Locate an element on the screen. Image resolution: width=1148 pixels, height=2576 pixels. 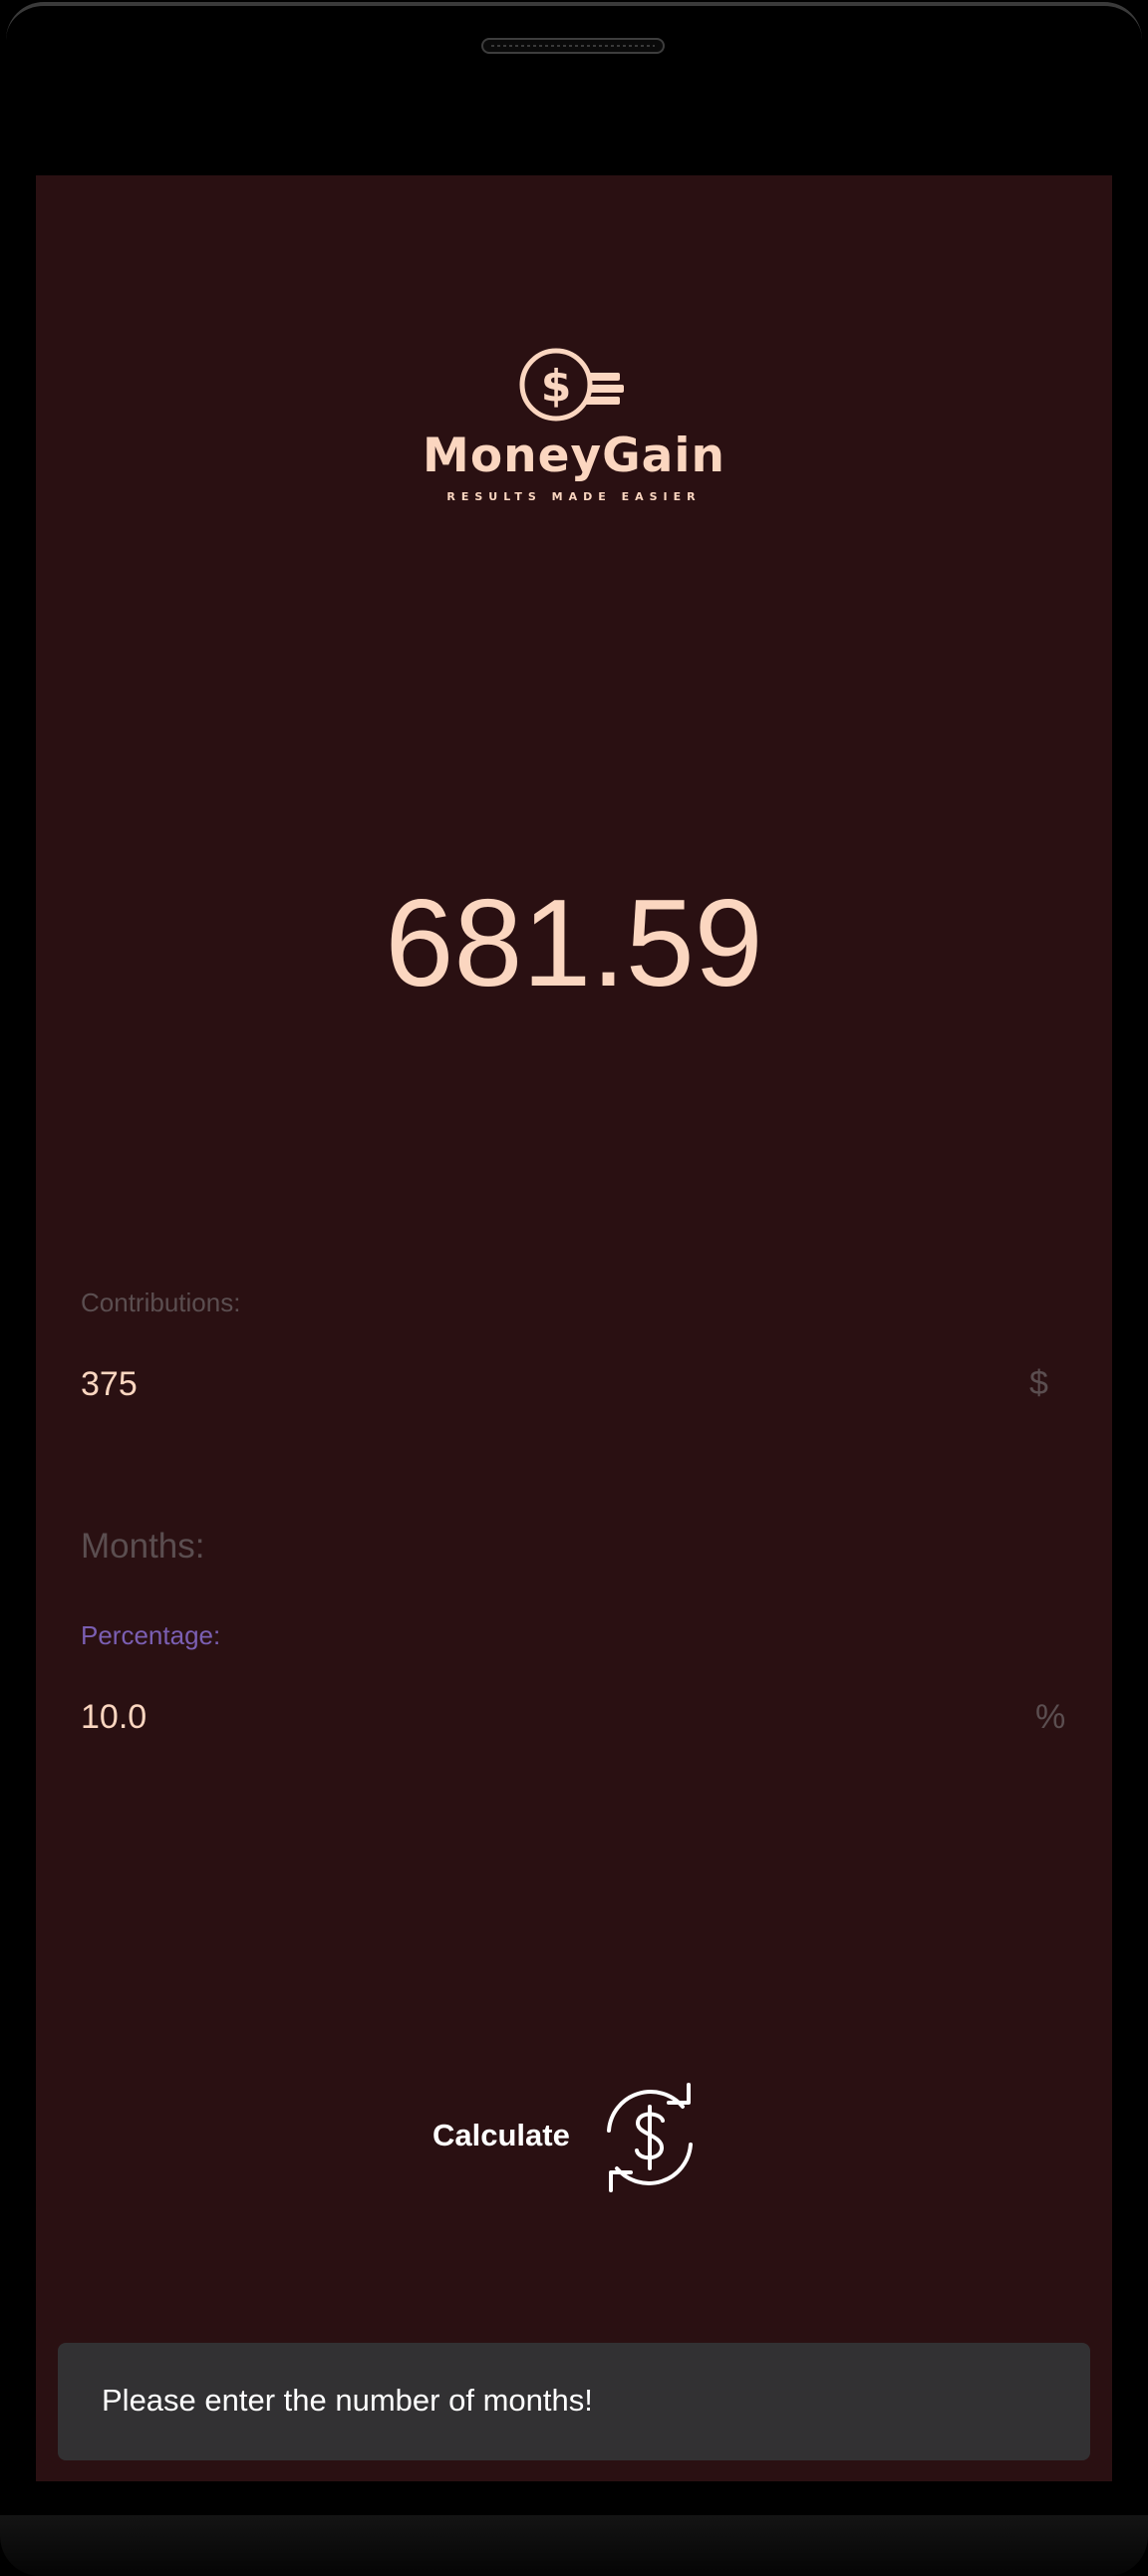
device-bezel is located at coordinates (574, 34).